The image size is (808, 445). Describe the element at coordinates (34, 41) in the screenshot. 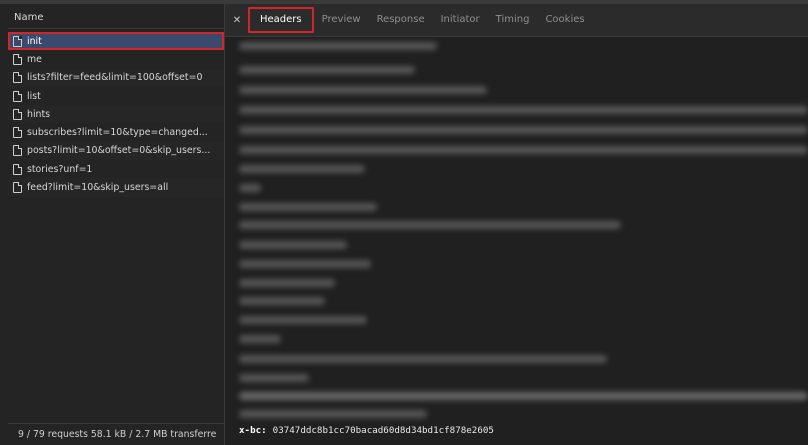

I see `request-name: init` at that location.